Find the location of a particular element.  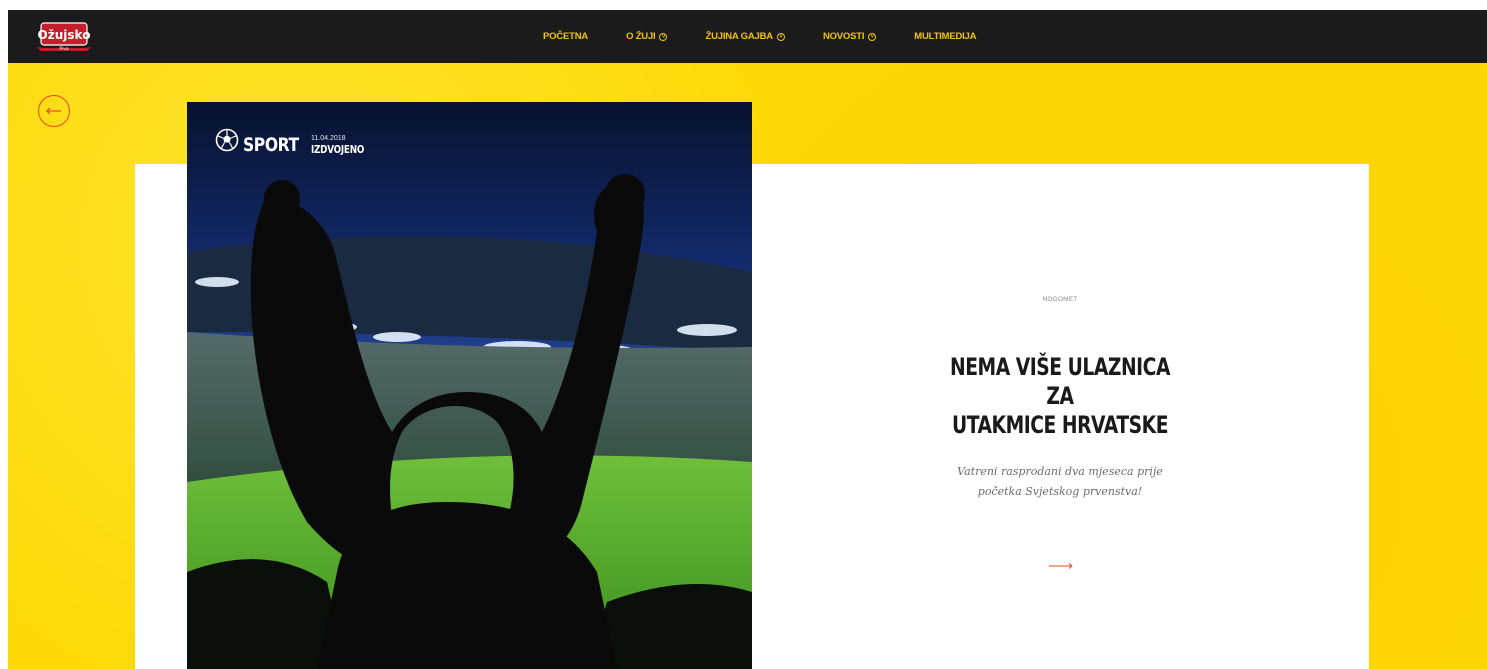

featured-tag: IZDVOJENO is located at coordinates (338, 149).